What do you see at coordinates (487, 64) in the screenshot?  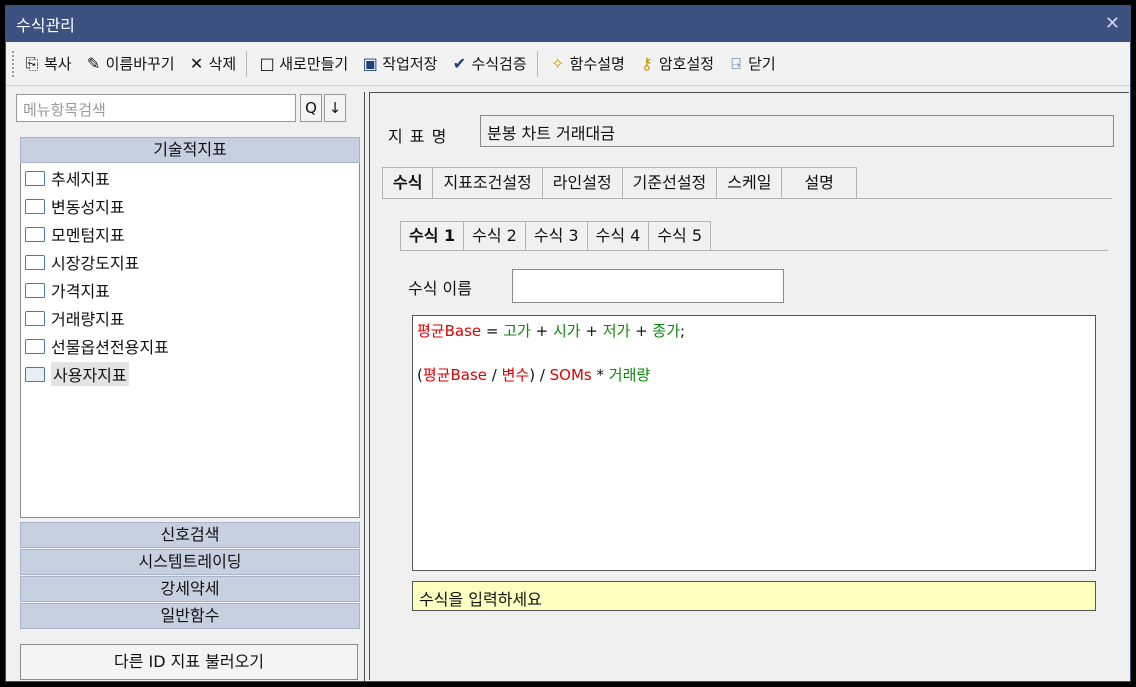 I see `verify-button: ✔ 수식검증` at bounding box center [487, 64].